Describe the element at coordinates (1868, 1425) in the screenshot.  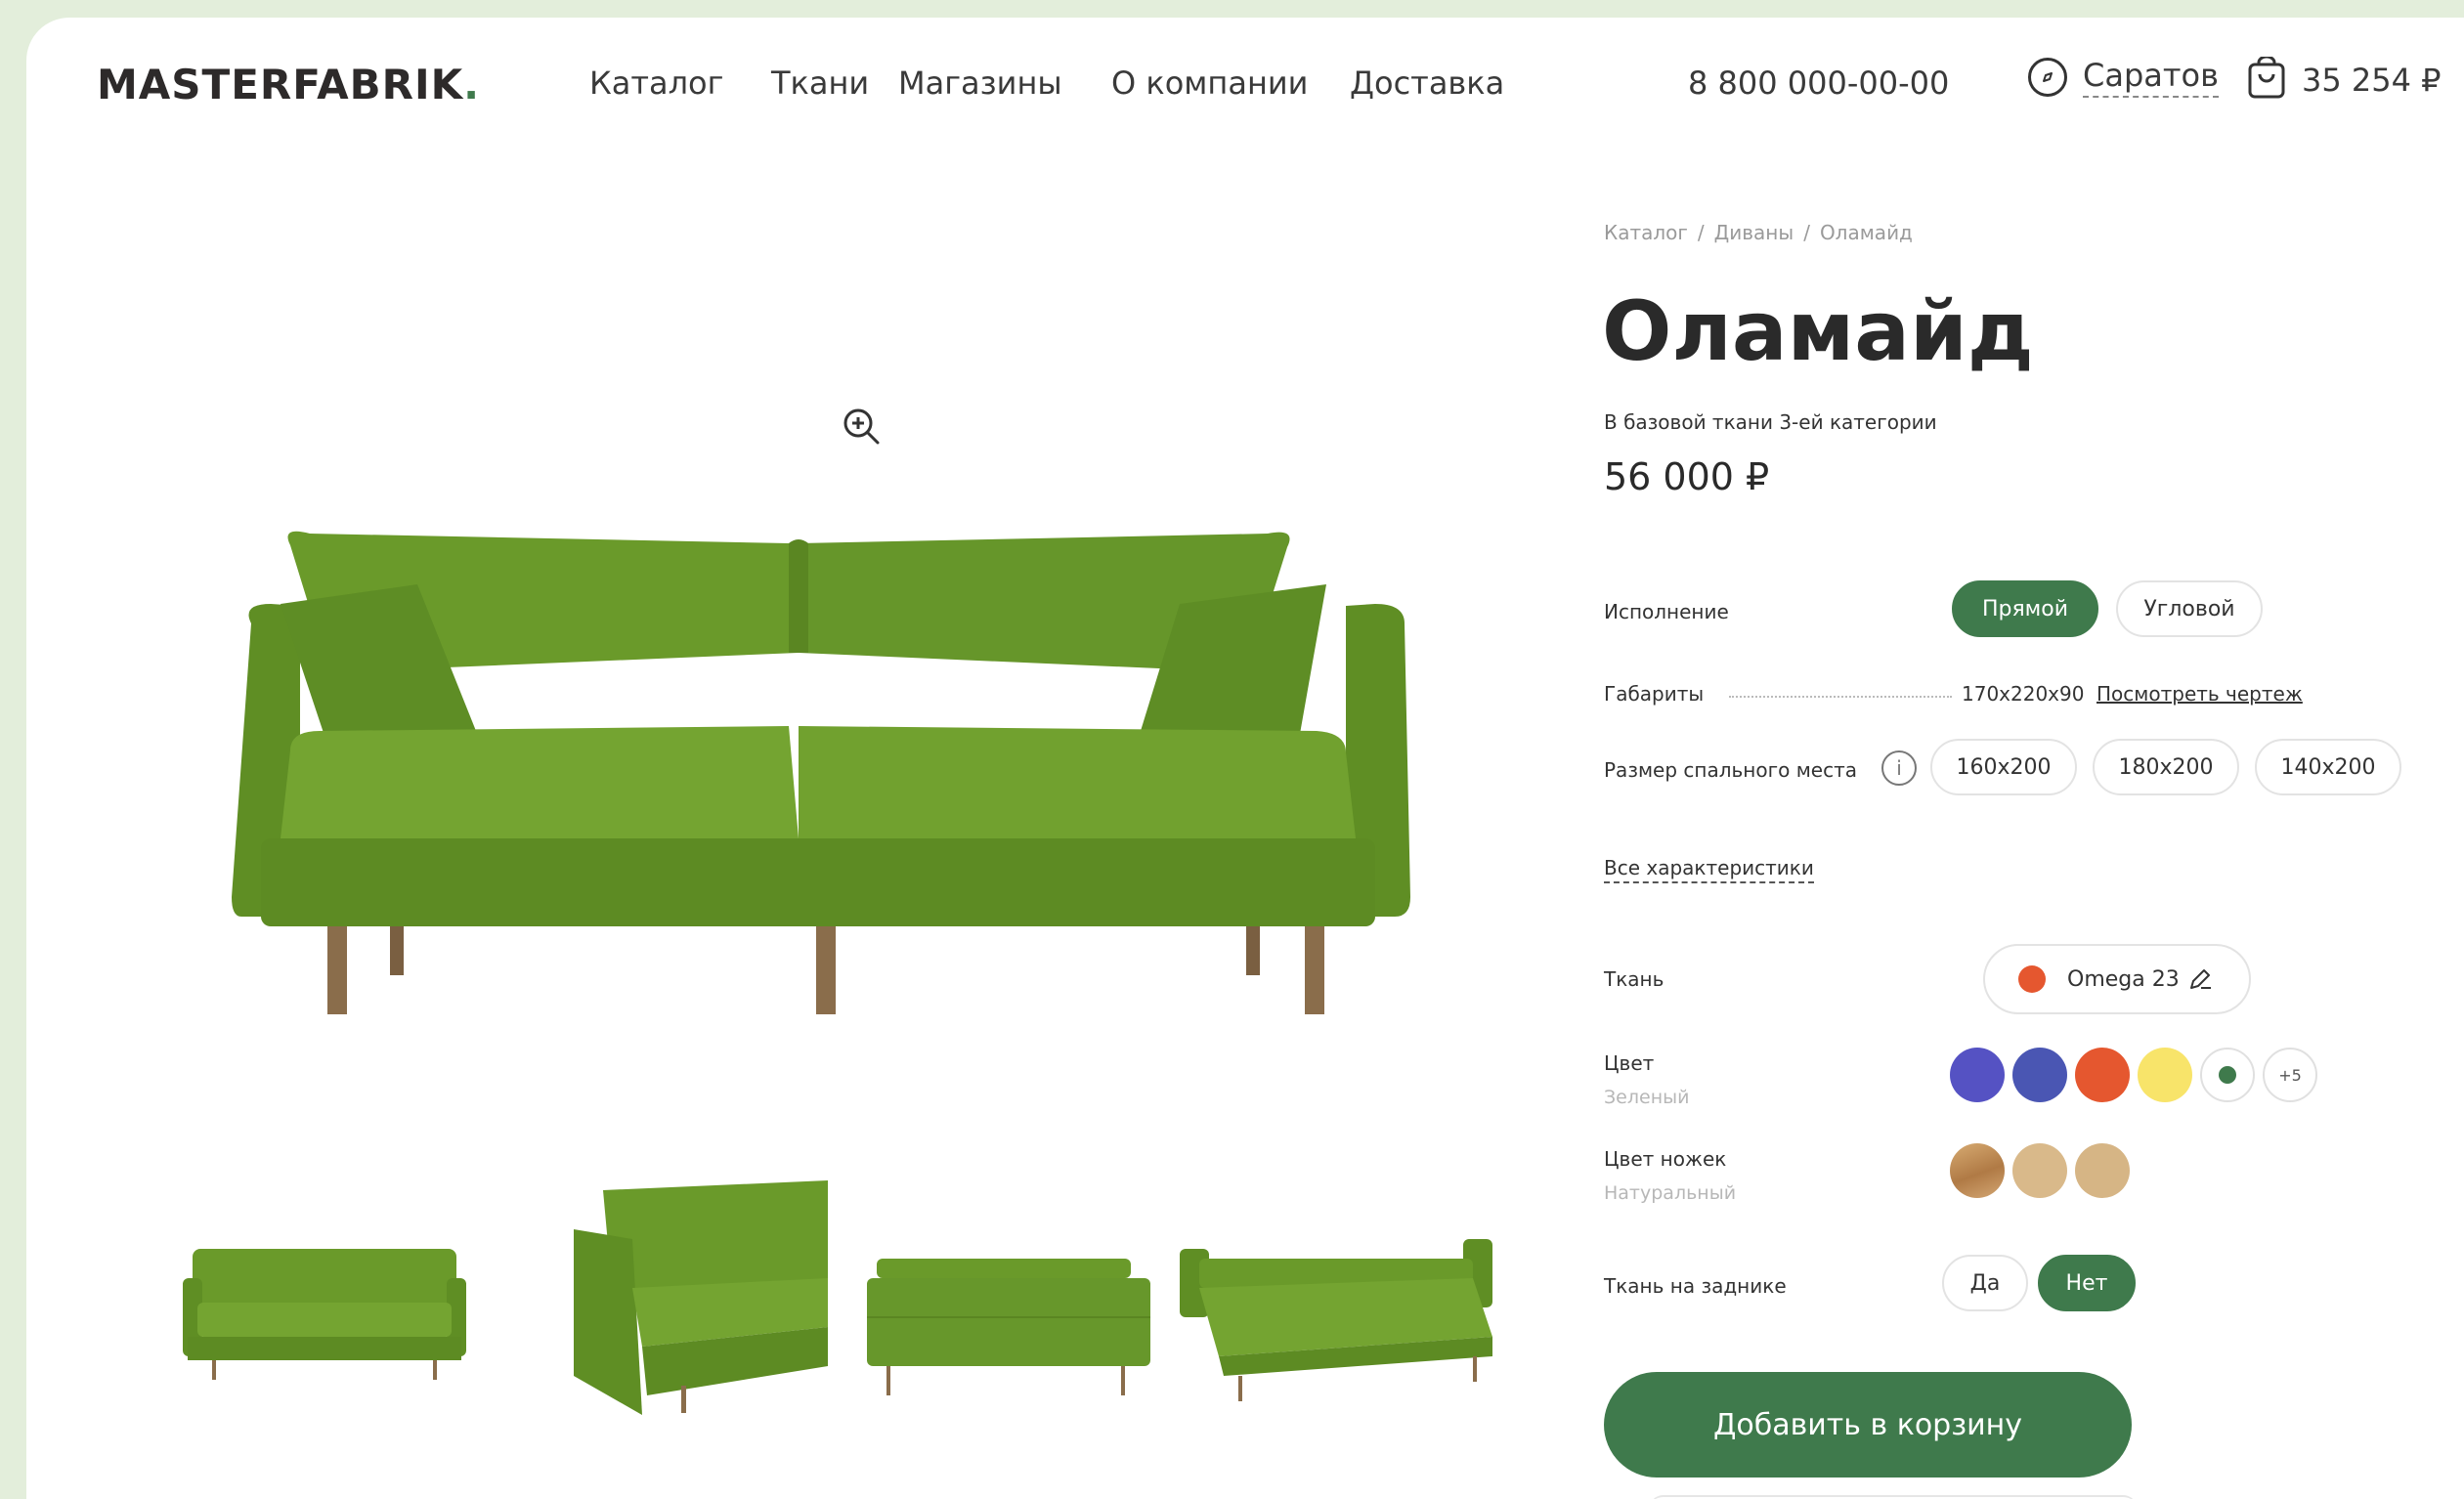
I see `add-to-cart-button: Добавить в корзину` at that location.